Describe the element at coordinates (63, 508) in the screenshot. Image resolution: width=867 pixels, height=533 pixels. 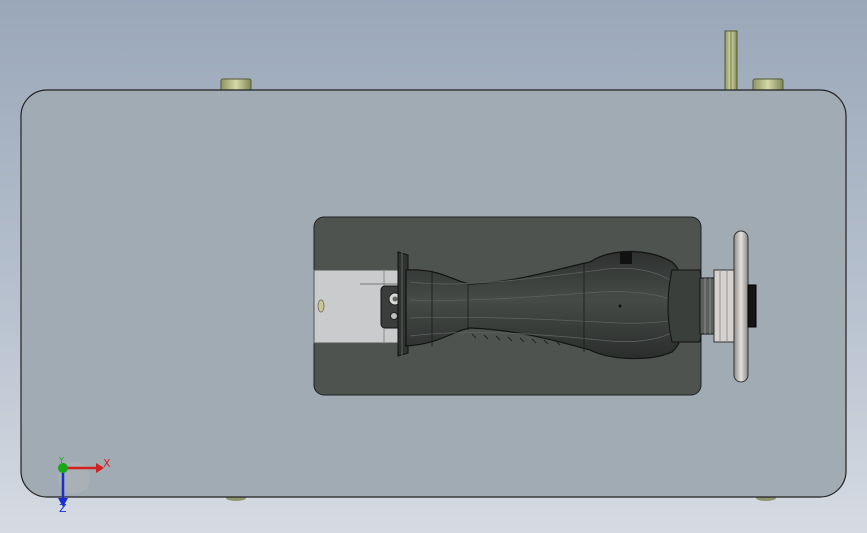
I see `triad-z-label: Z` at that location.